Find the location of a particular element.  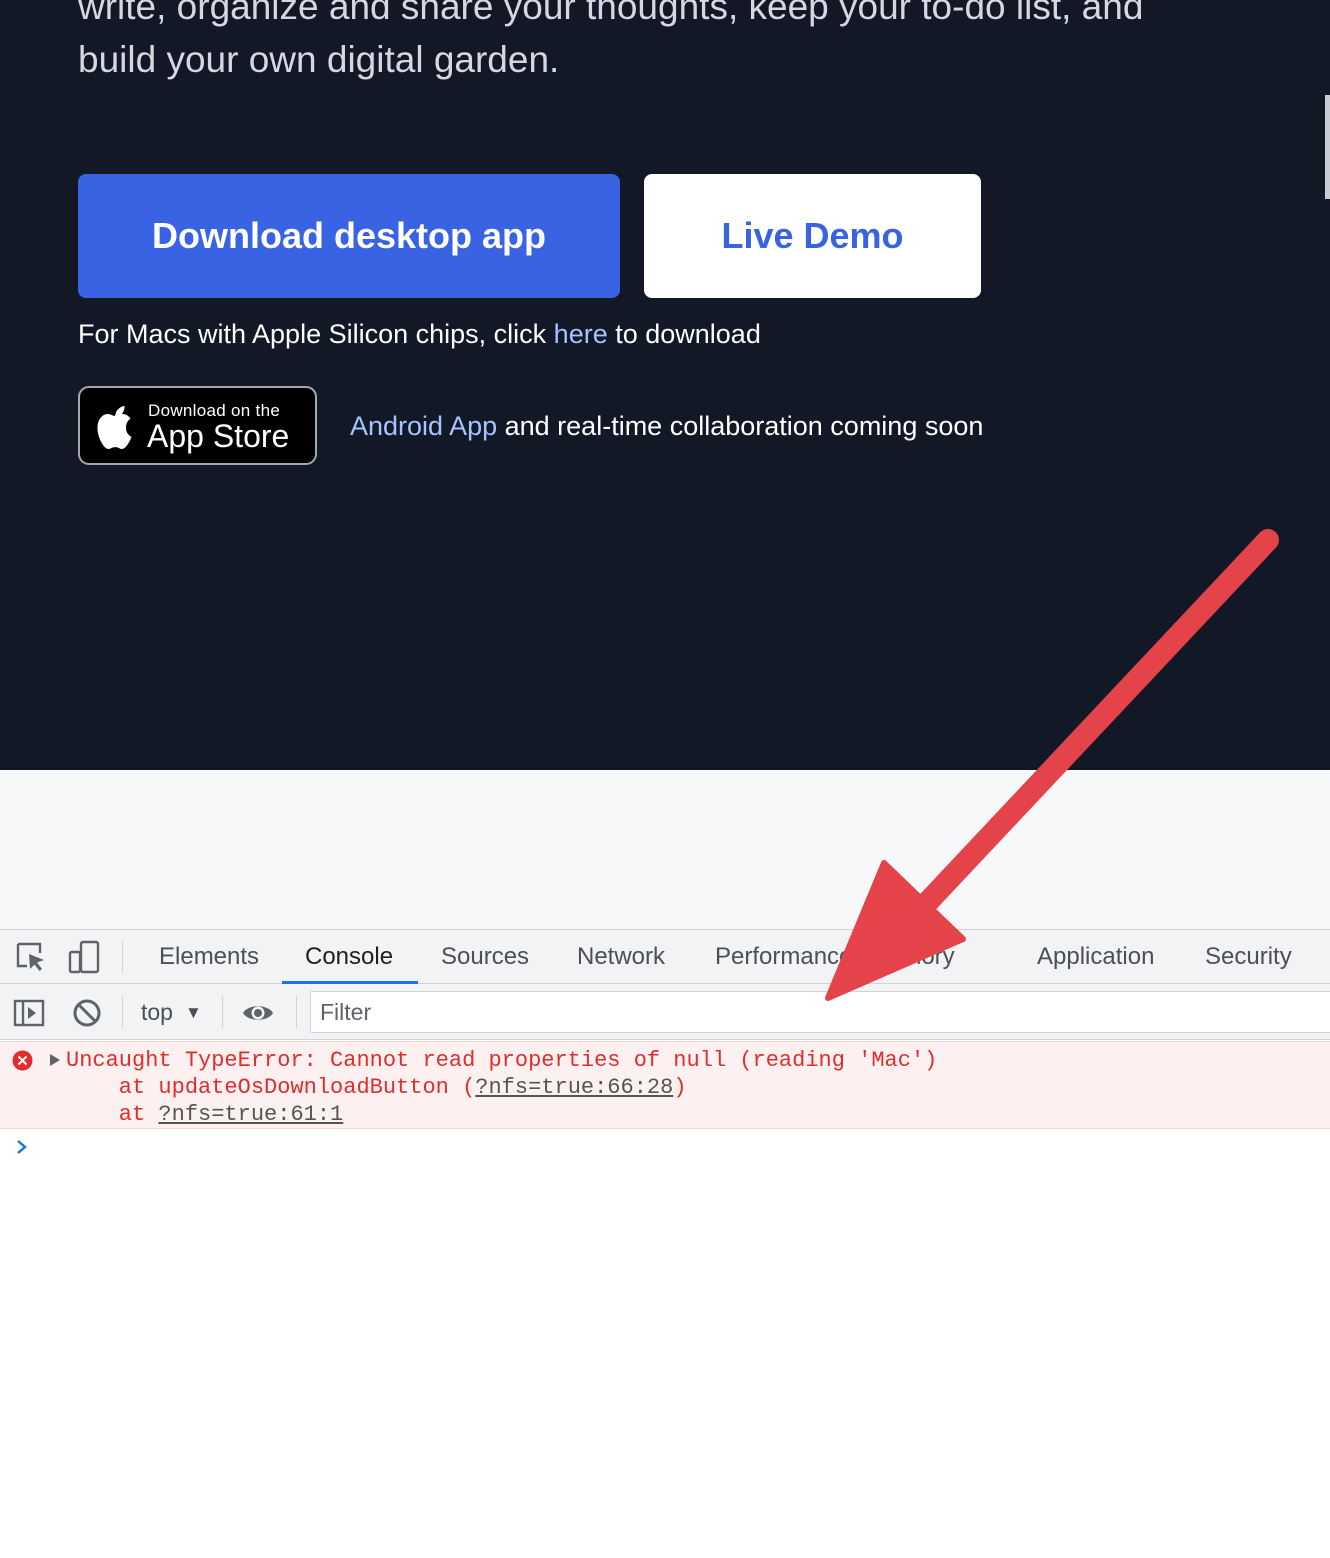

eye-icon is located at coordinates (258, 1013).